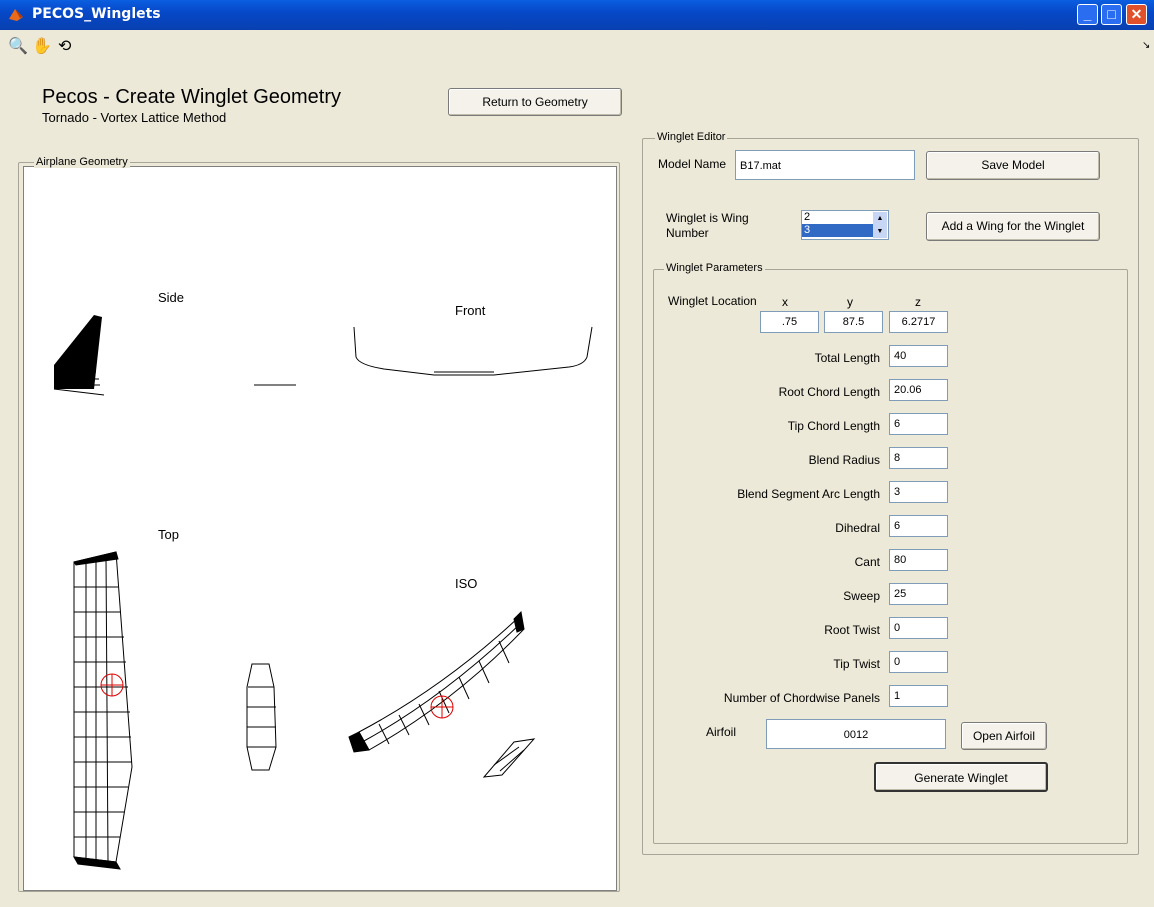 Image resolution: width=1154 pixels, height=907 pixels. Describe the element at coordinates (442, 694) in the screenshot. I see `iso-view` at that location.